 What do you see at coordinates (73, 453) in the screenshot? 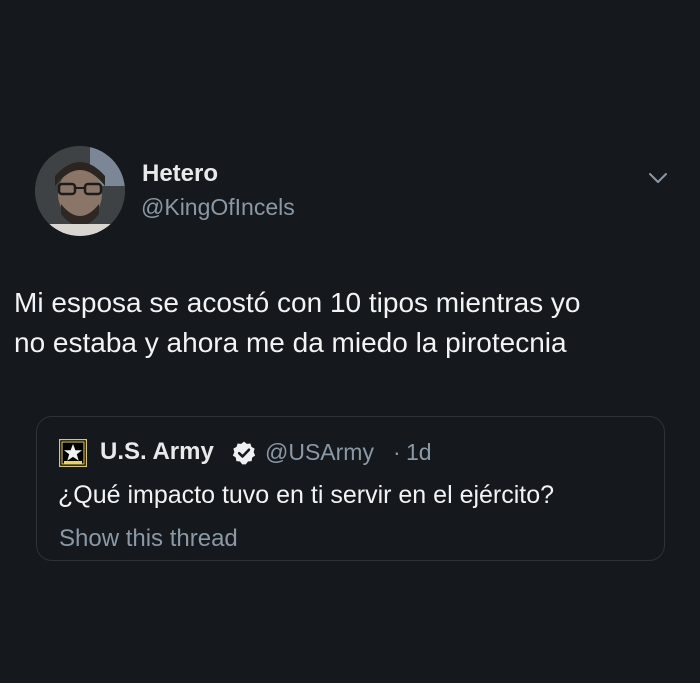
I see `army-star-logo-icon` at bounding box center [73, 453].